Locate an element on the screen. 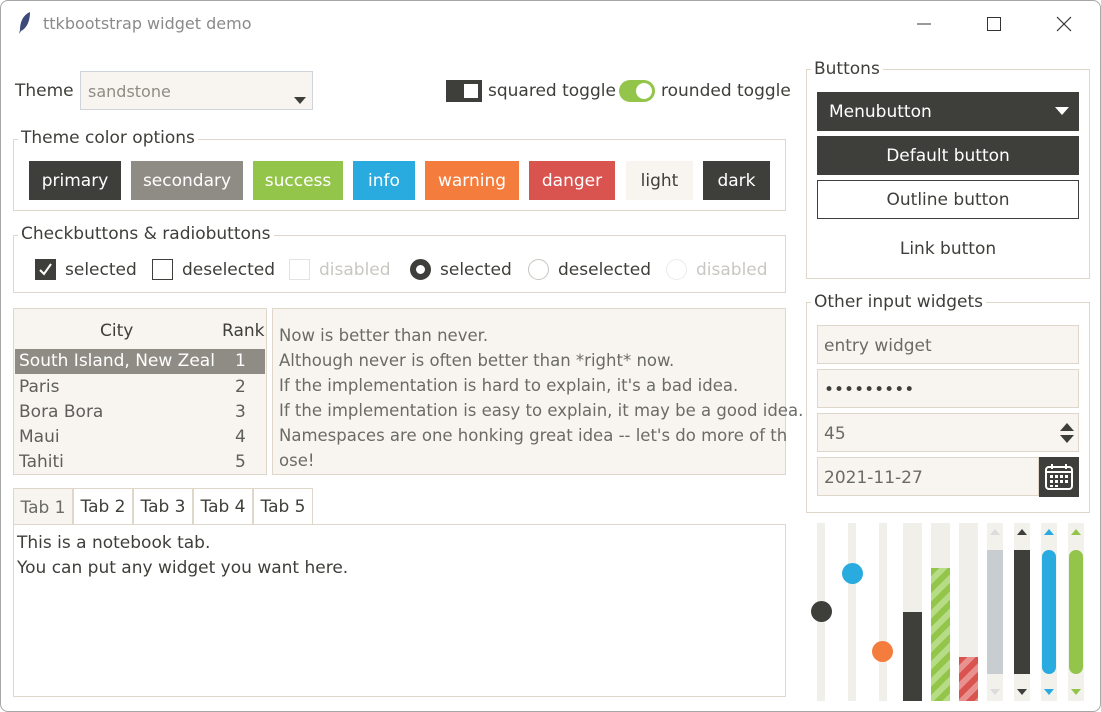  danger-button-label: danger is located at coordinates (572, 180).